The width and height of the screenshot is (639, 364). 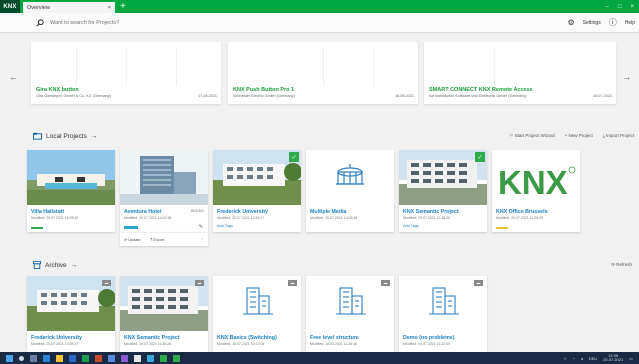 I want to click on edge-icon, so click(x=46, y=358).